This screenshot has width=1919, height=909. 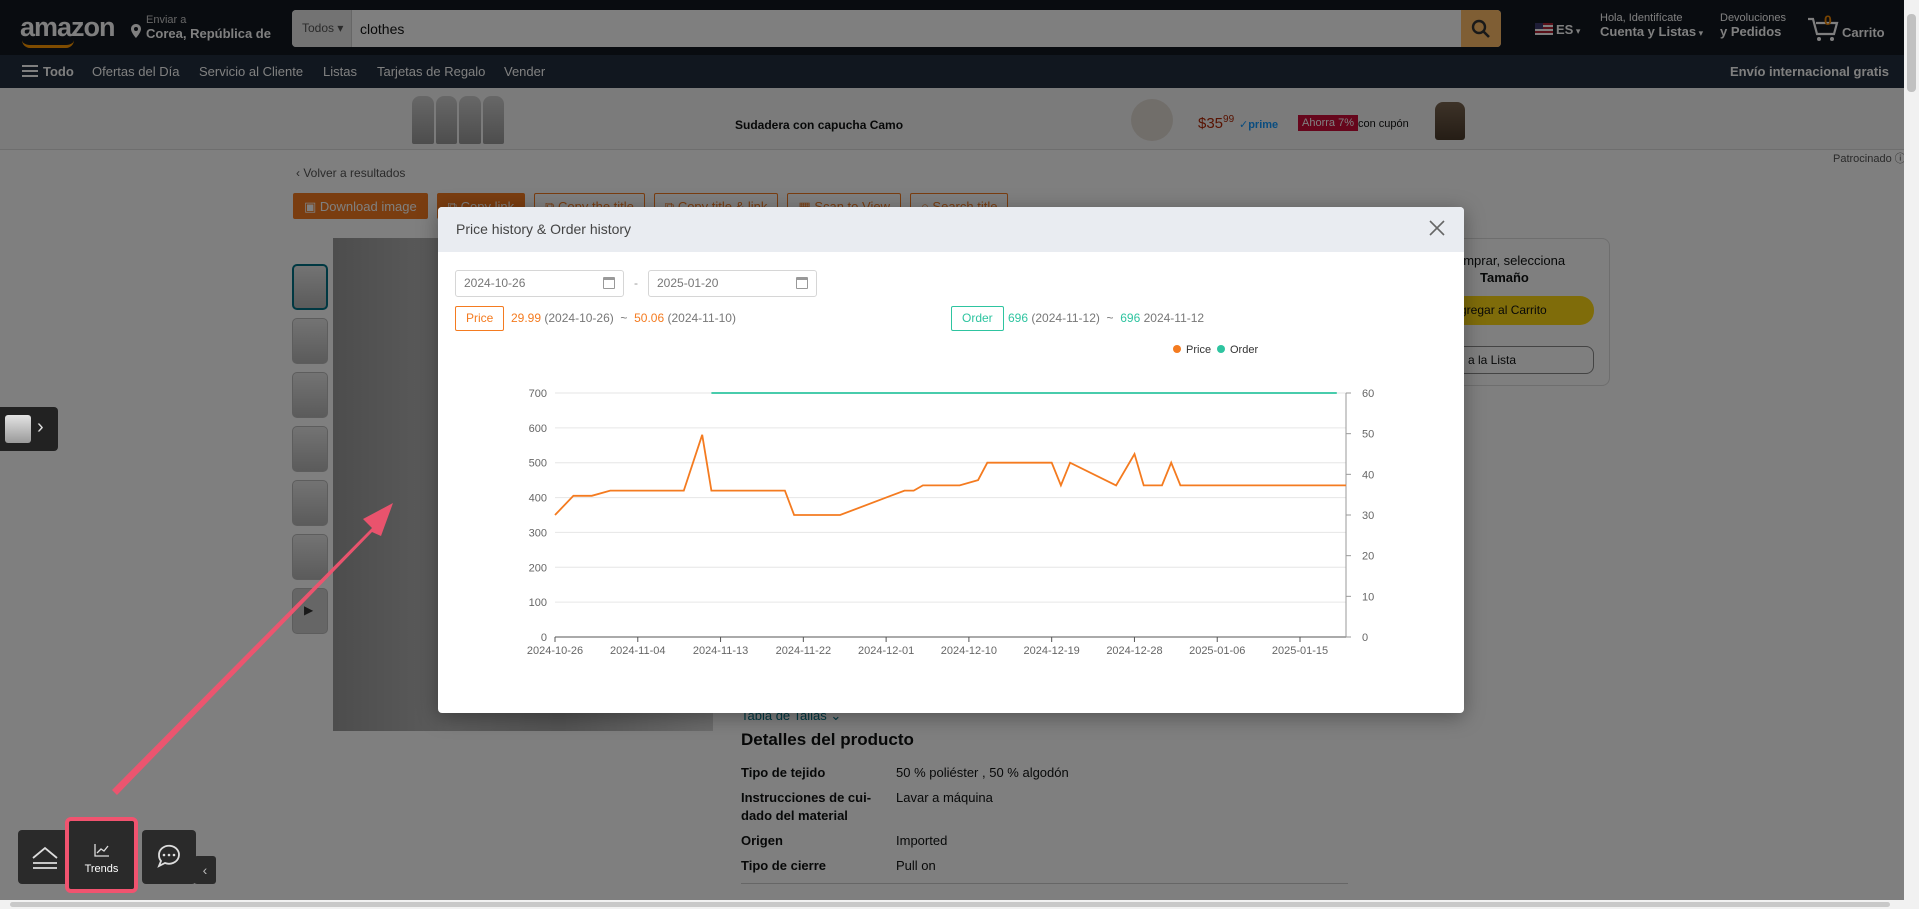 What do you see at coordinates (1368, 557) in the screenshot?
I see `y-right-tick-label: 20` at bounding box center [1368, 557].